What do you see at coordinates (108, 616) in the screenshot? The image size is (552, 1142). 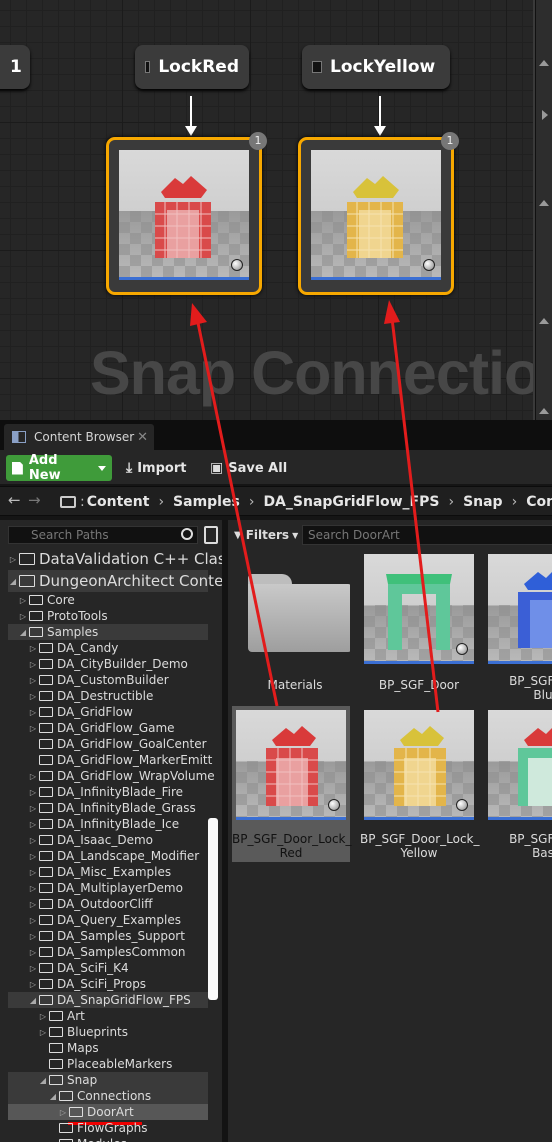 I see `tree-item-prototools: ▷ ProtoTools` at bounding box center [108, 616].